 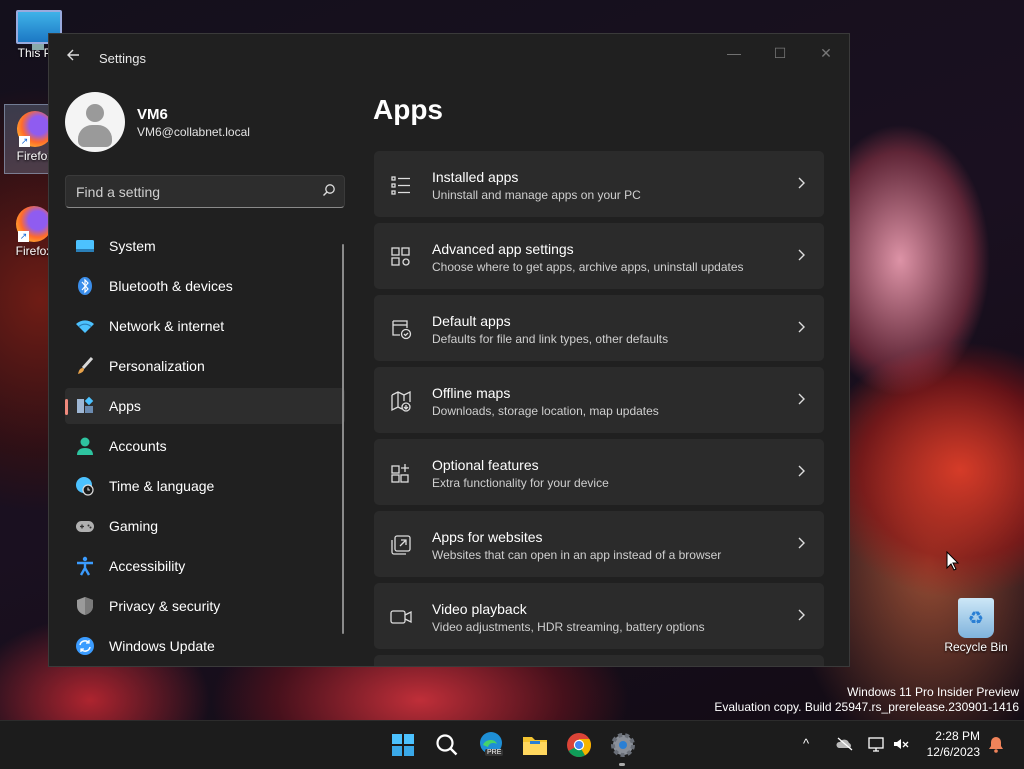 I want to click on network-wired-icon, so click(x=876, y=744).